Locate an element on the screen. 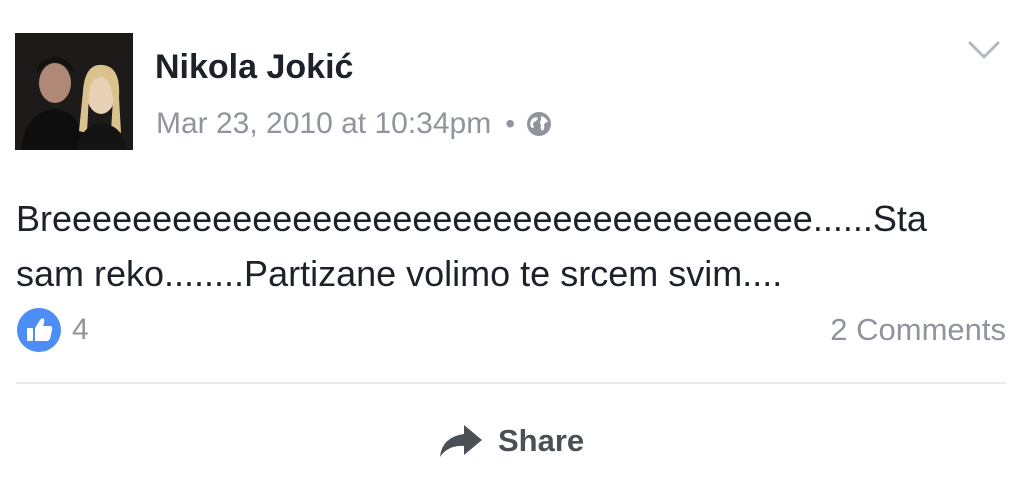  avatar is located at coordinates (74, 91).